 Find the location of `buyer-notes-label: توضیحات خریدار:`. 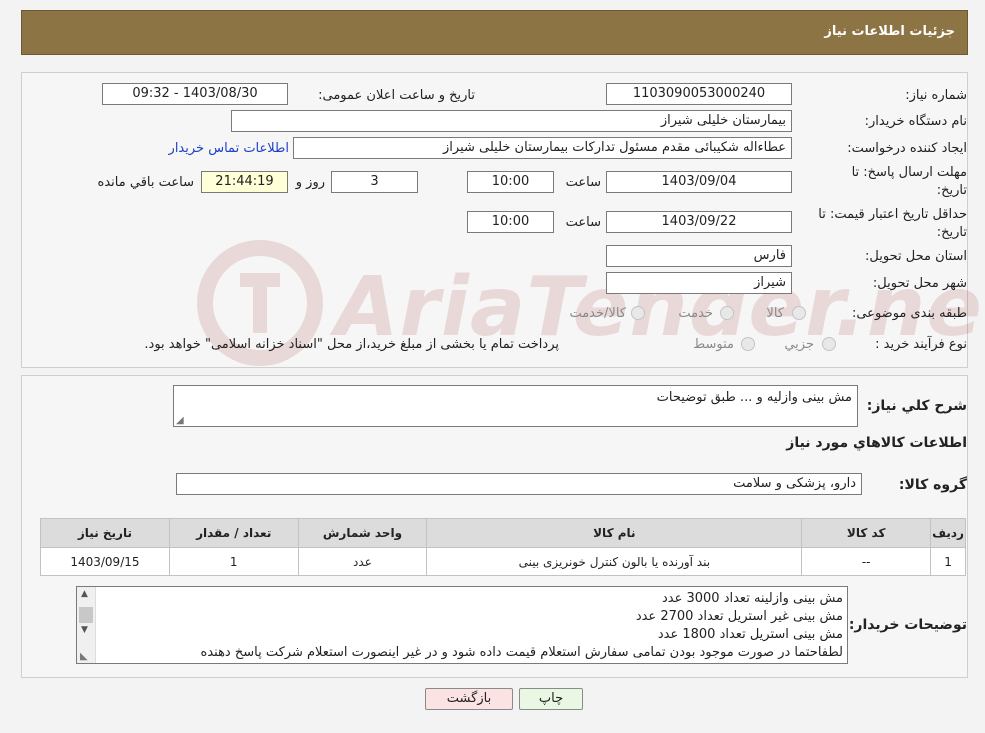

buyer-notes-label: توضیحات خریدار: is located at coordinates (907, 625).